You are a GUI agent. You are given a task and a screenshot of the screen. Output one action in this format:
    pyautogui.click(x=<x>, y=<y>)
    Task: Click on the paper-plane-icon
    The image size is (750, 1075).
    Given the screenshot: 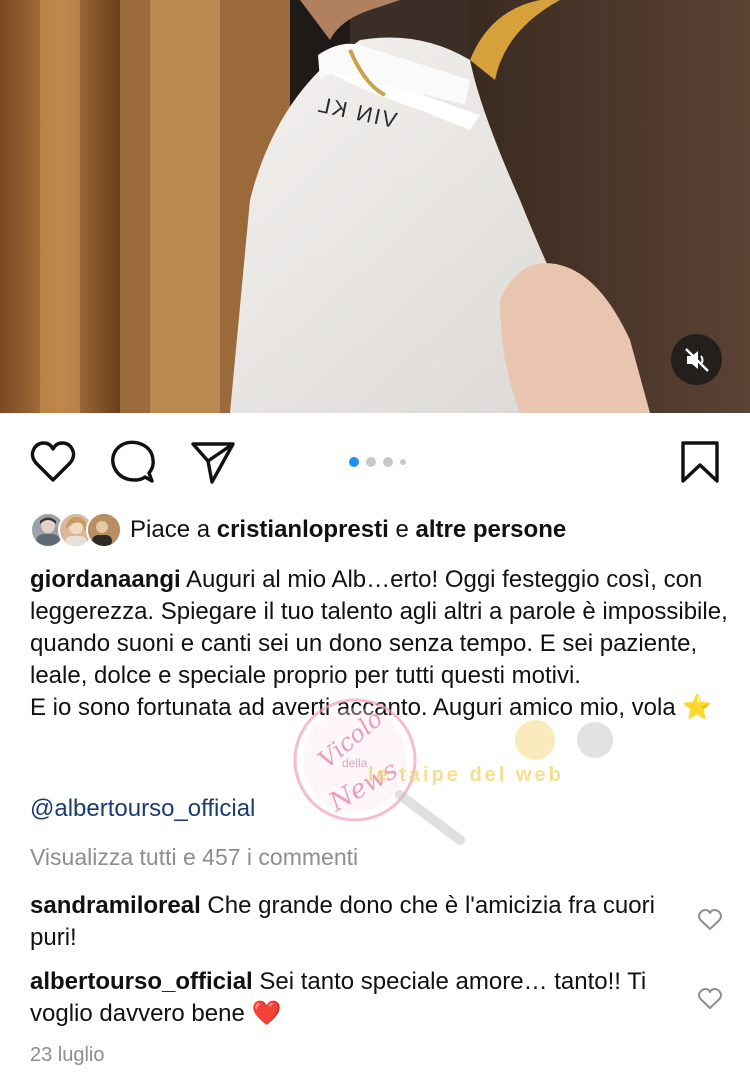 What is the action you would take?
    pyautogui.click(x=213, y=463)
    